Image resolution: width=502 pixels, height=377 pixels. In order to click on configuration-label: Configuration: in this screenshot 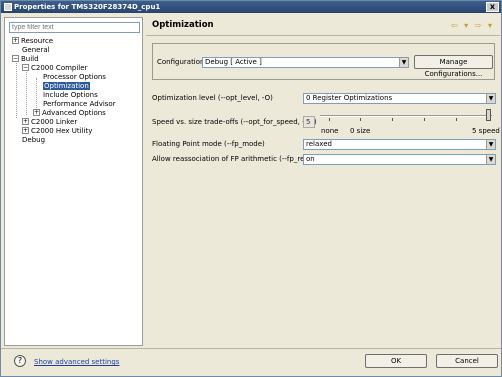, I will do `click(182, 62)`.